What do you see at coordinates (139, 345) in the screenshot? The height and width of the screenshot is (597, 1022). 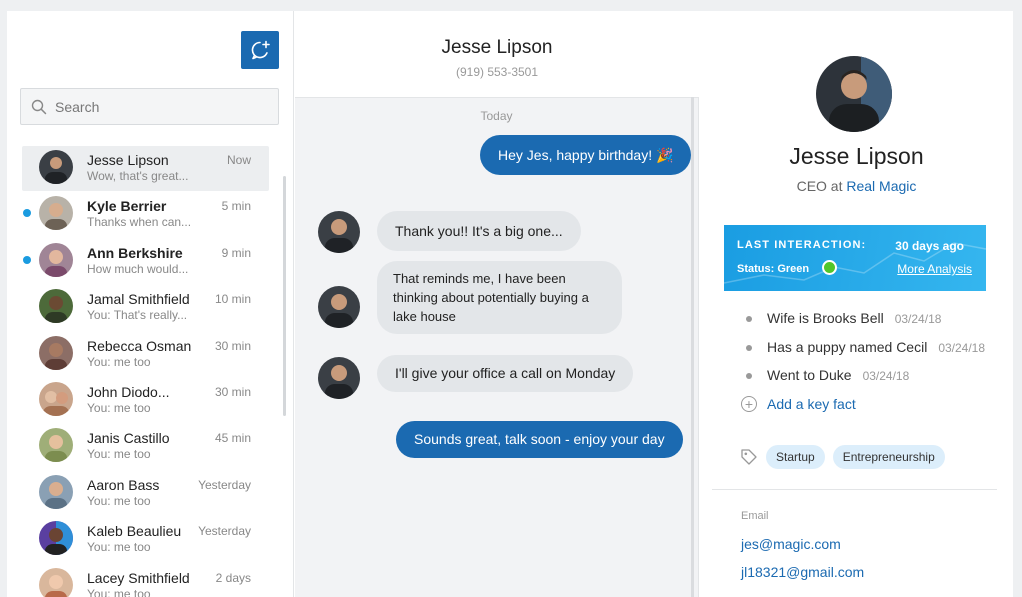 I see `contact-name: Rebecca Osman` at bounding box center [139, 345].